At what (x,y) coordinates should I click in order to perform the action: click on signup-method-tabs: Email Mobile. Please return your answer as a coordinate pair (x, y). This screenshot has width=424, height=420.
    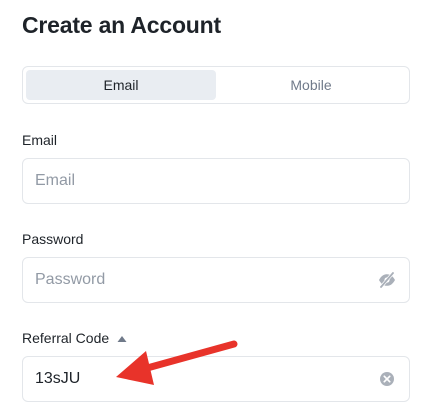
    Looking at the image, I should click on (216, 85).